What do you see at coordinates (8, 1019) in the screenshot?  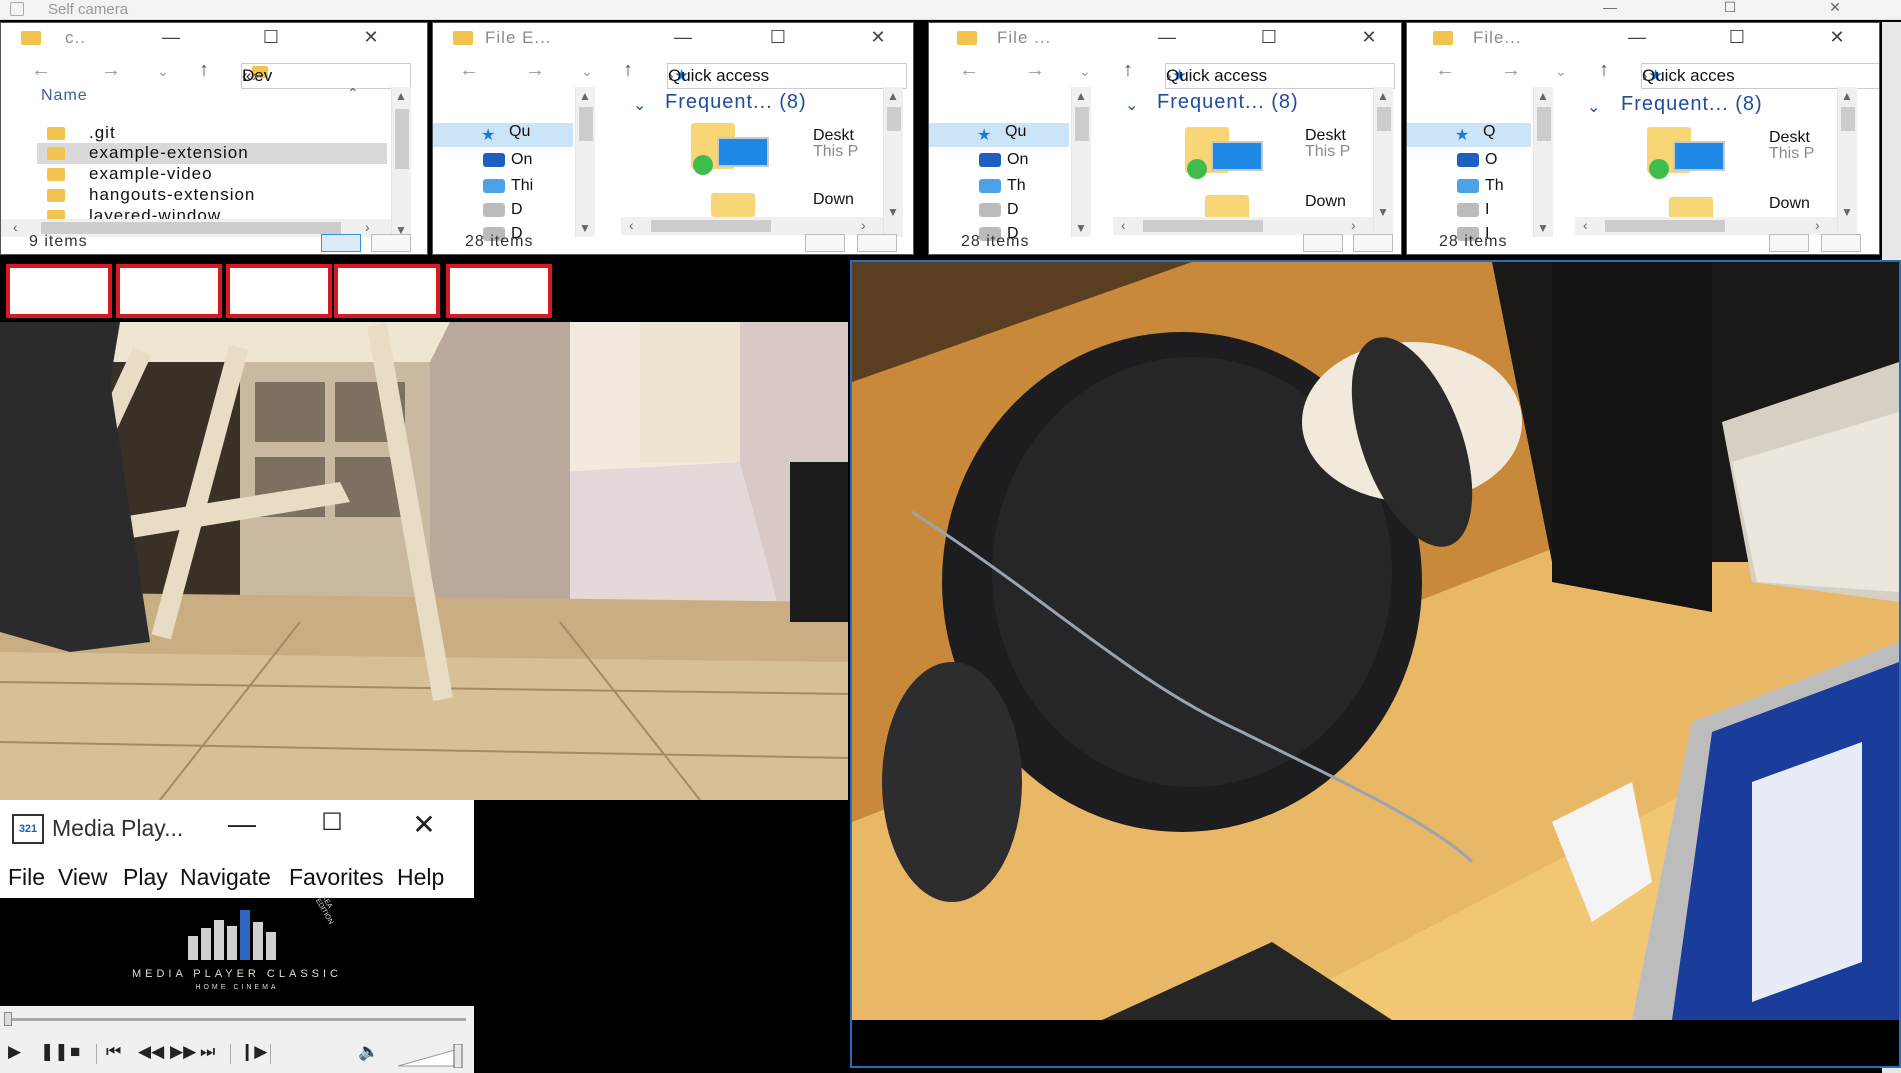 I see `seek-knob` at bounding box center [8, 1019].